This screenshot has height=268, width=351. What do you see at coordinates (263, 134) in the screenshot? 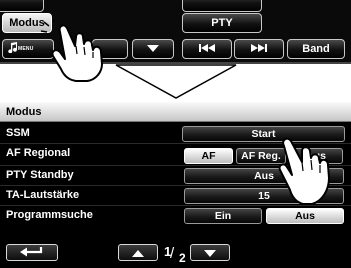
I see `button-label: Start` at bounding box center [263, 134].